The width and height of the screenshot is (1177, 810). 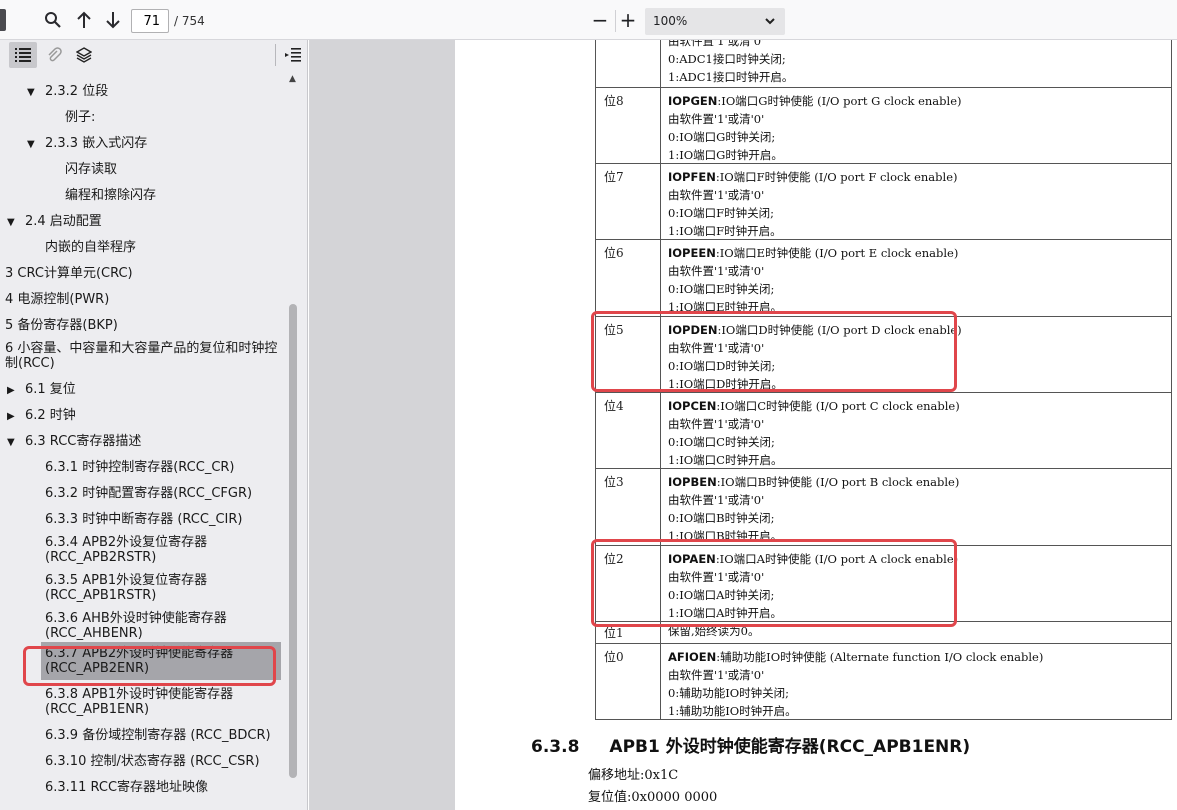 I want to click on scroll-up-arrow-icon: ▲, so click(x=292, y=79).